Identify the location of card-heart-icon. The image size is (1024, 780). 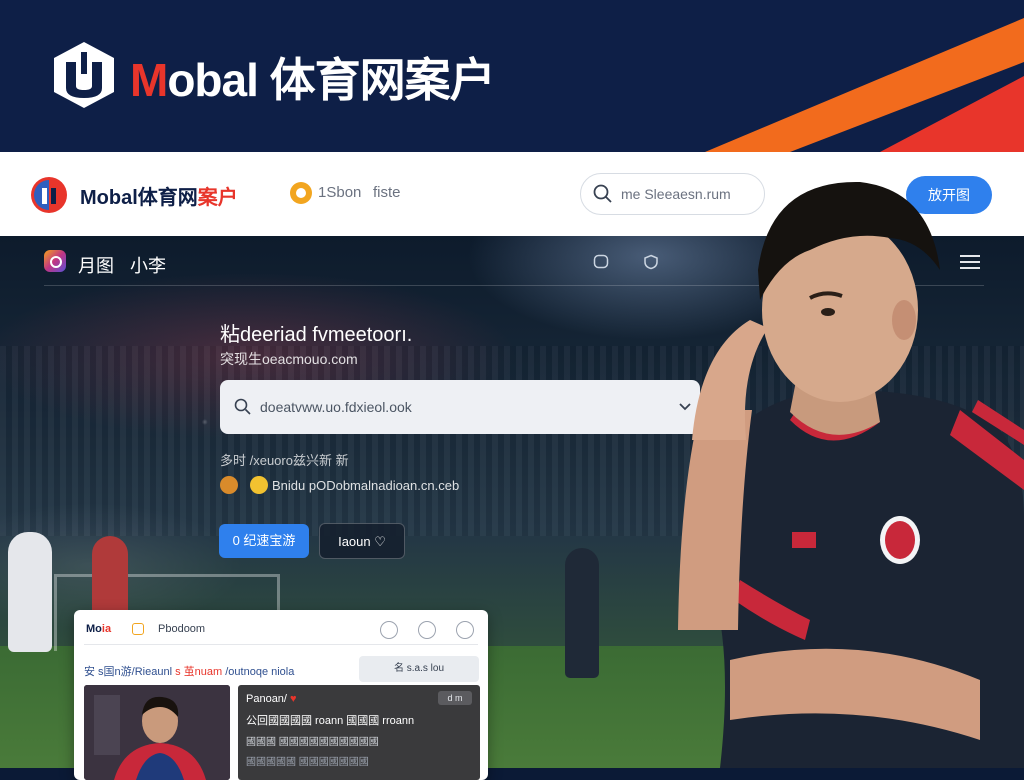
(389, 630).